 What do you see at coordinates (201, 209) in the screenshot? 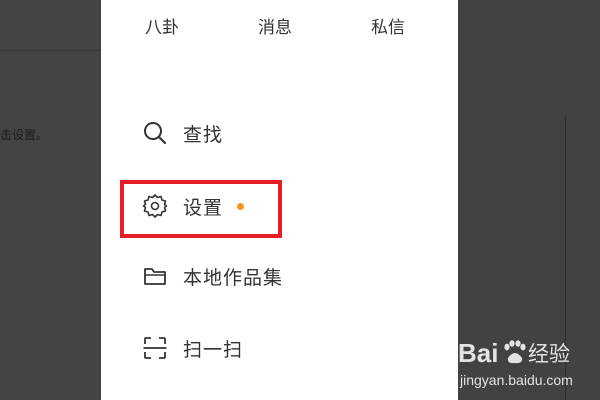
I see `highlight-box` at bounding box center [201, 209].